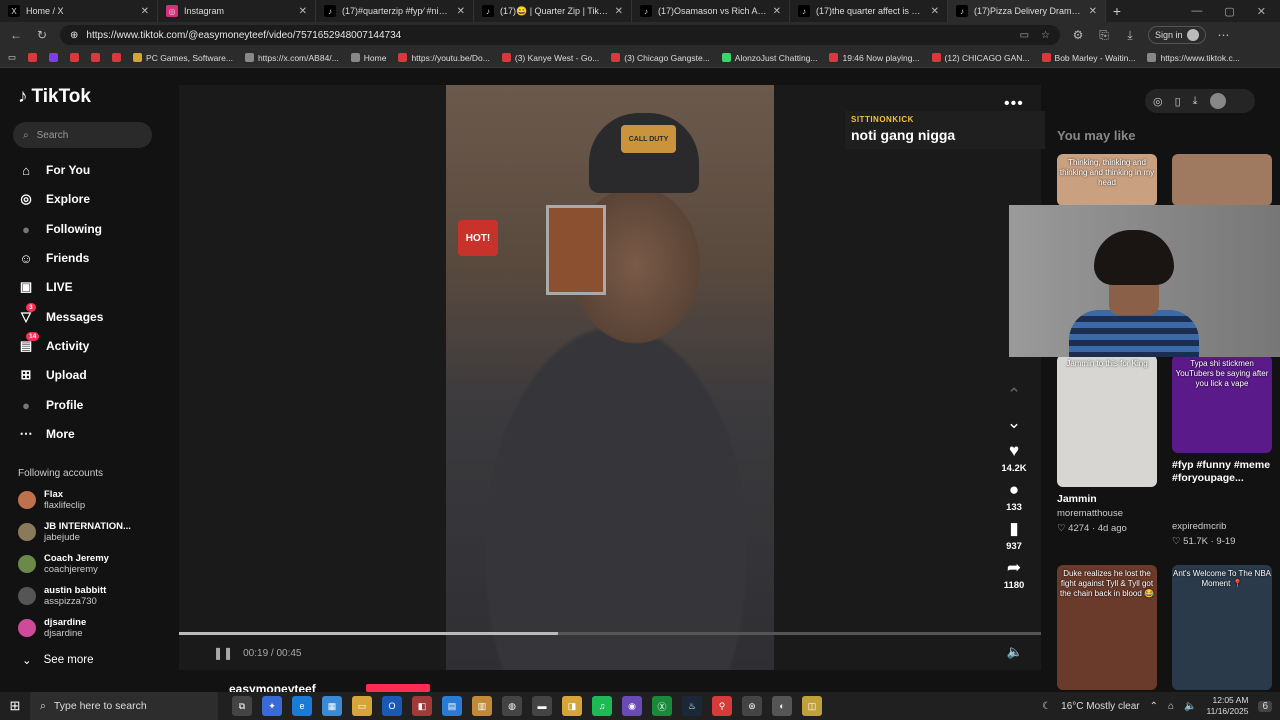 This screenshot has width=1280, height=720. I want to click on volume-tray-icon: 🔈, so click(1190, 706).